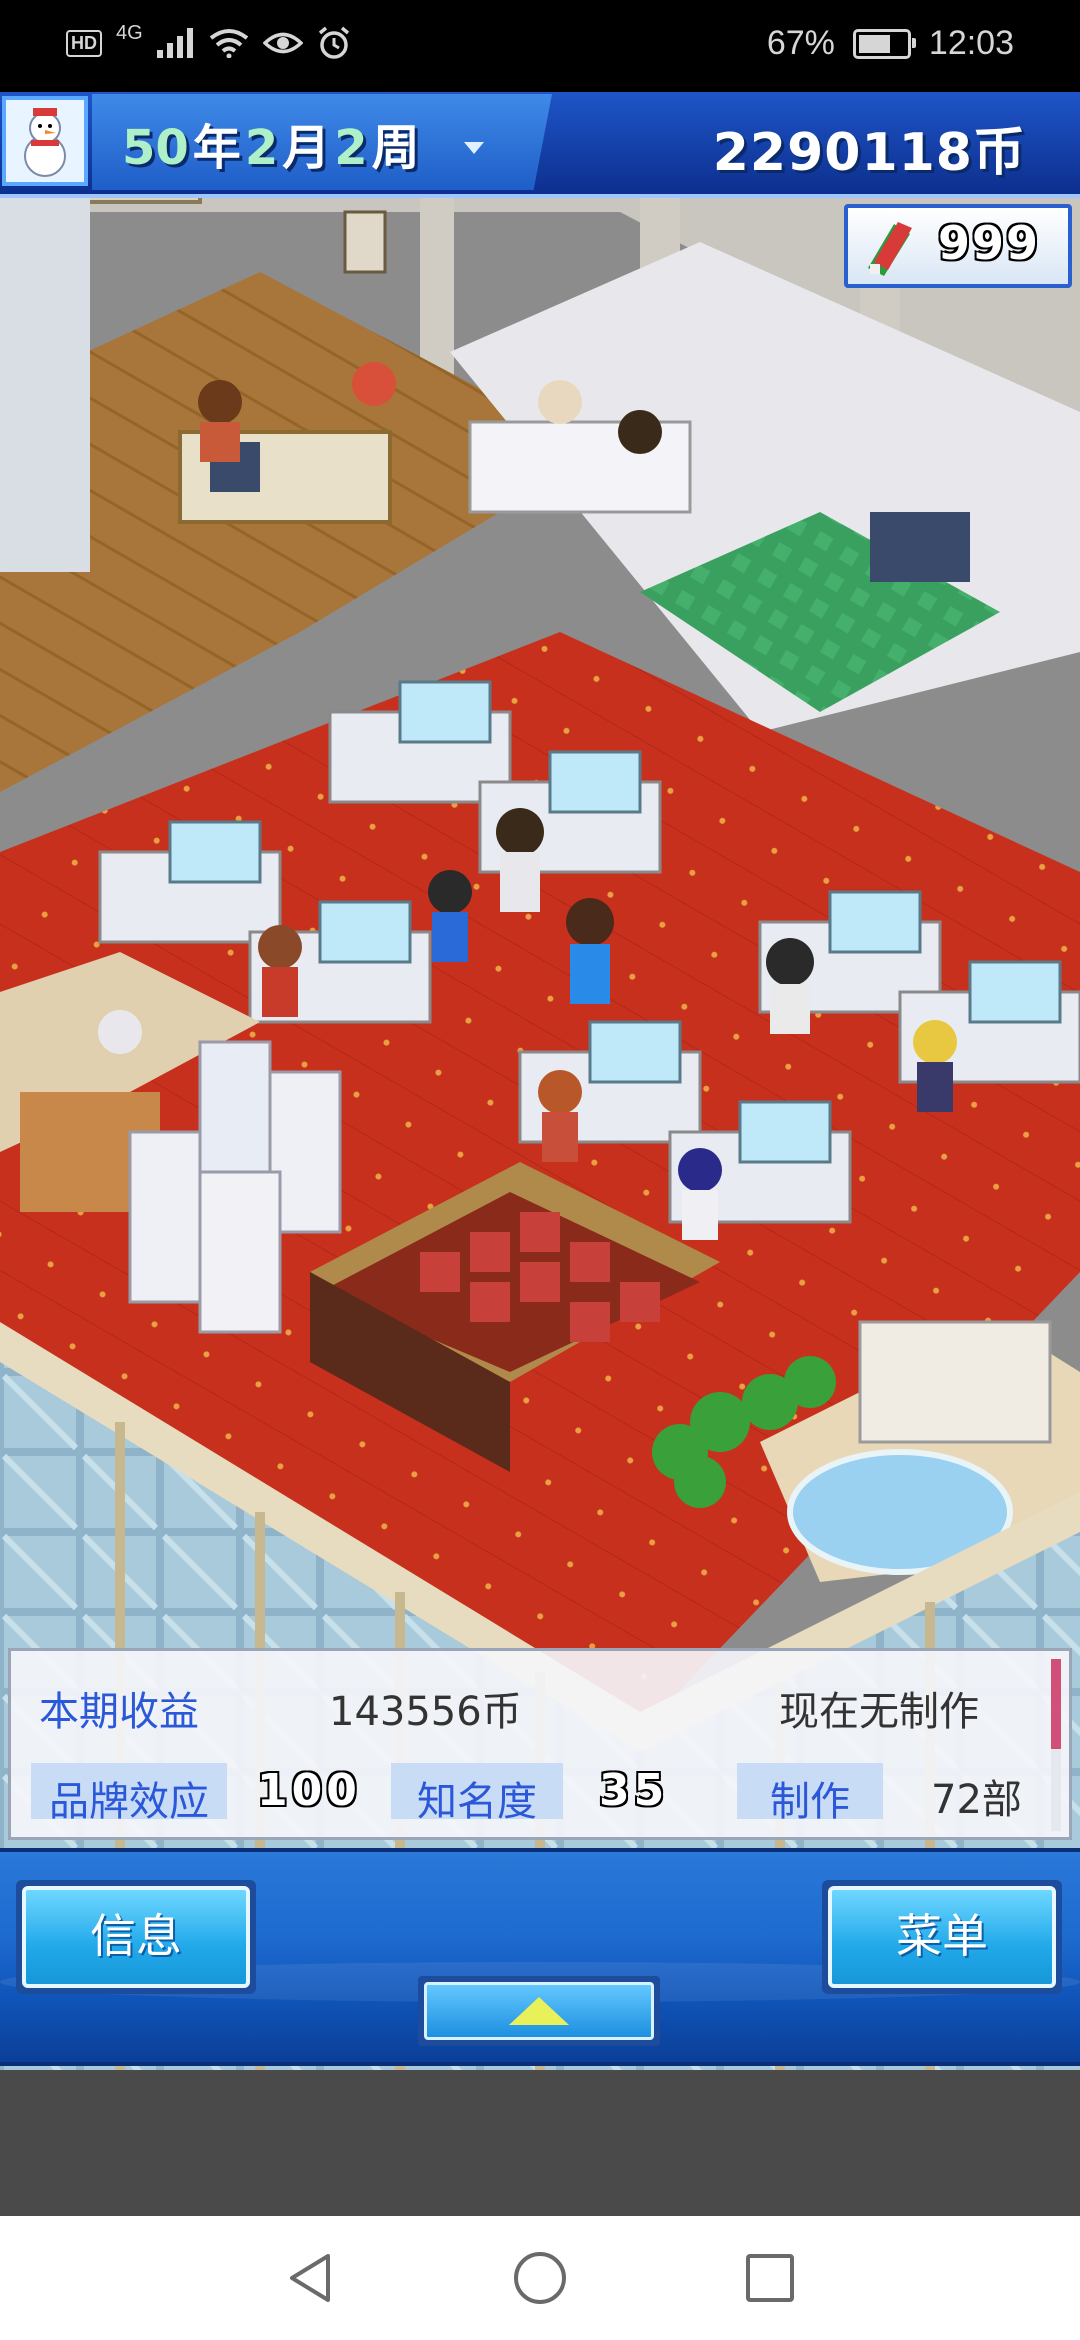 This screenshot has height=2340, width=1080. What do you see at coordinates (309, 1790) in the screenshot?
I see `brand-value: 100` at bounding box center [309, 1790].